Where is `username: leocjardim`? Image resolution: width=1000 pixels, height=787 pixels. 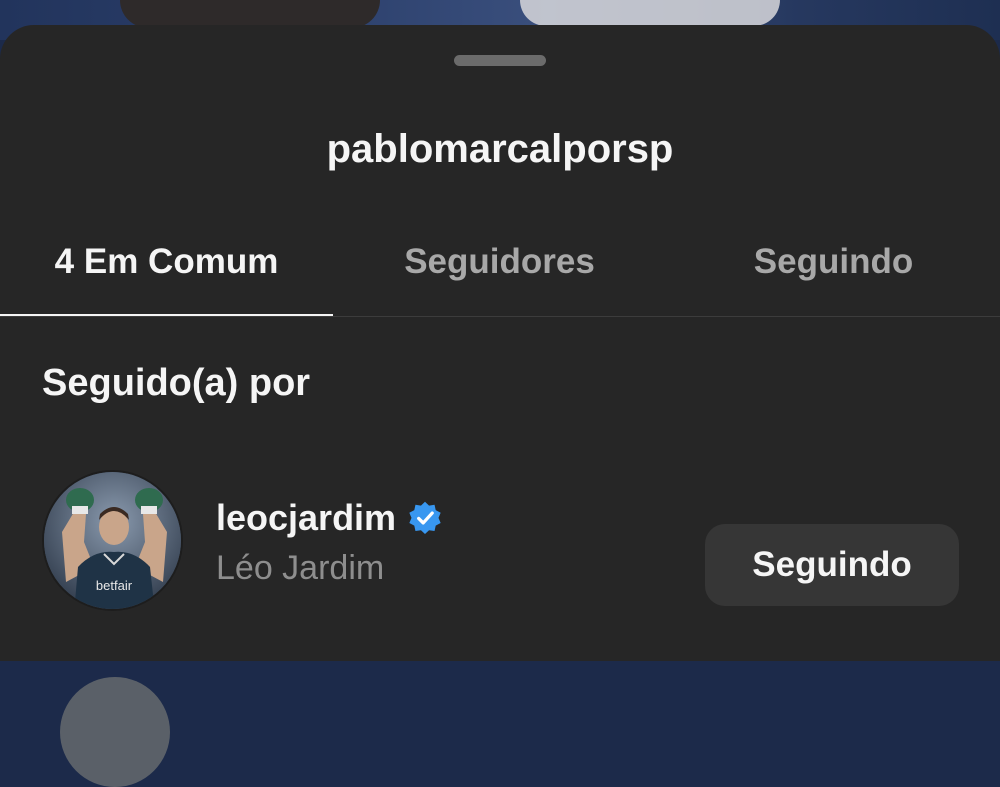
username: leocjardim is located at coordinates (306, 517).